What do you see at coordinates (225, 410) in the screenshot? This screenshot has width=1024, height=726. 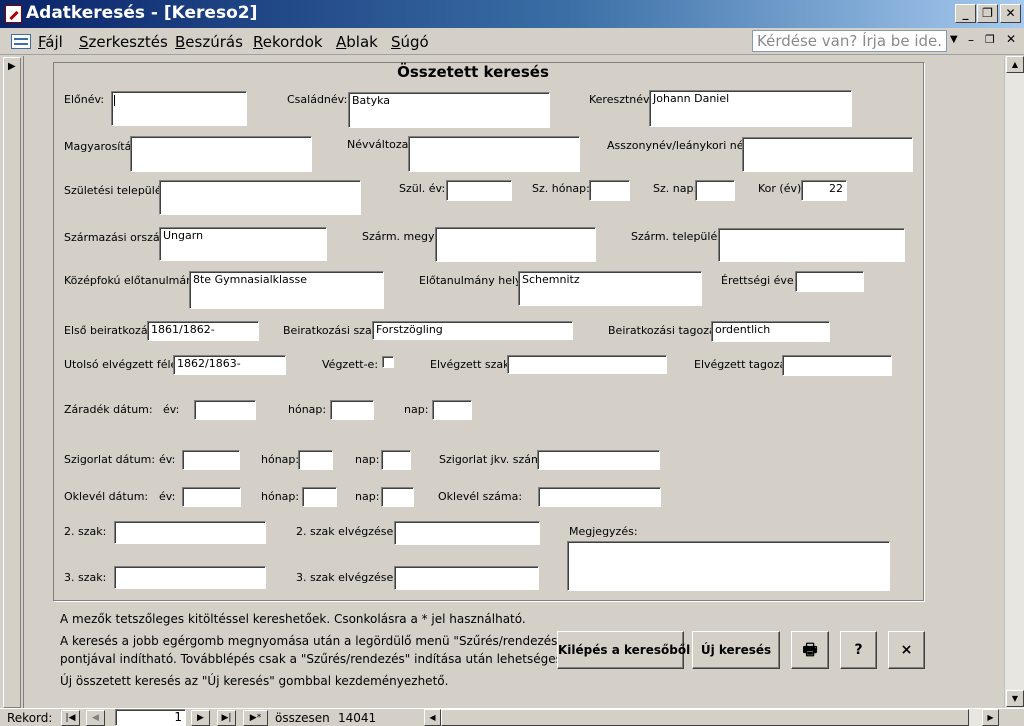 I see `zaradek-ev-input` at bounding box center [225, 410].